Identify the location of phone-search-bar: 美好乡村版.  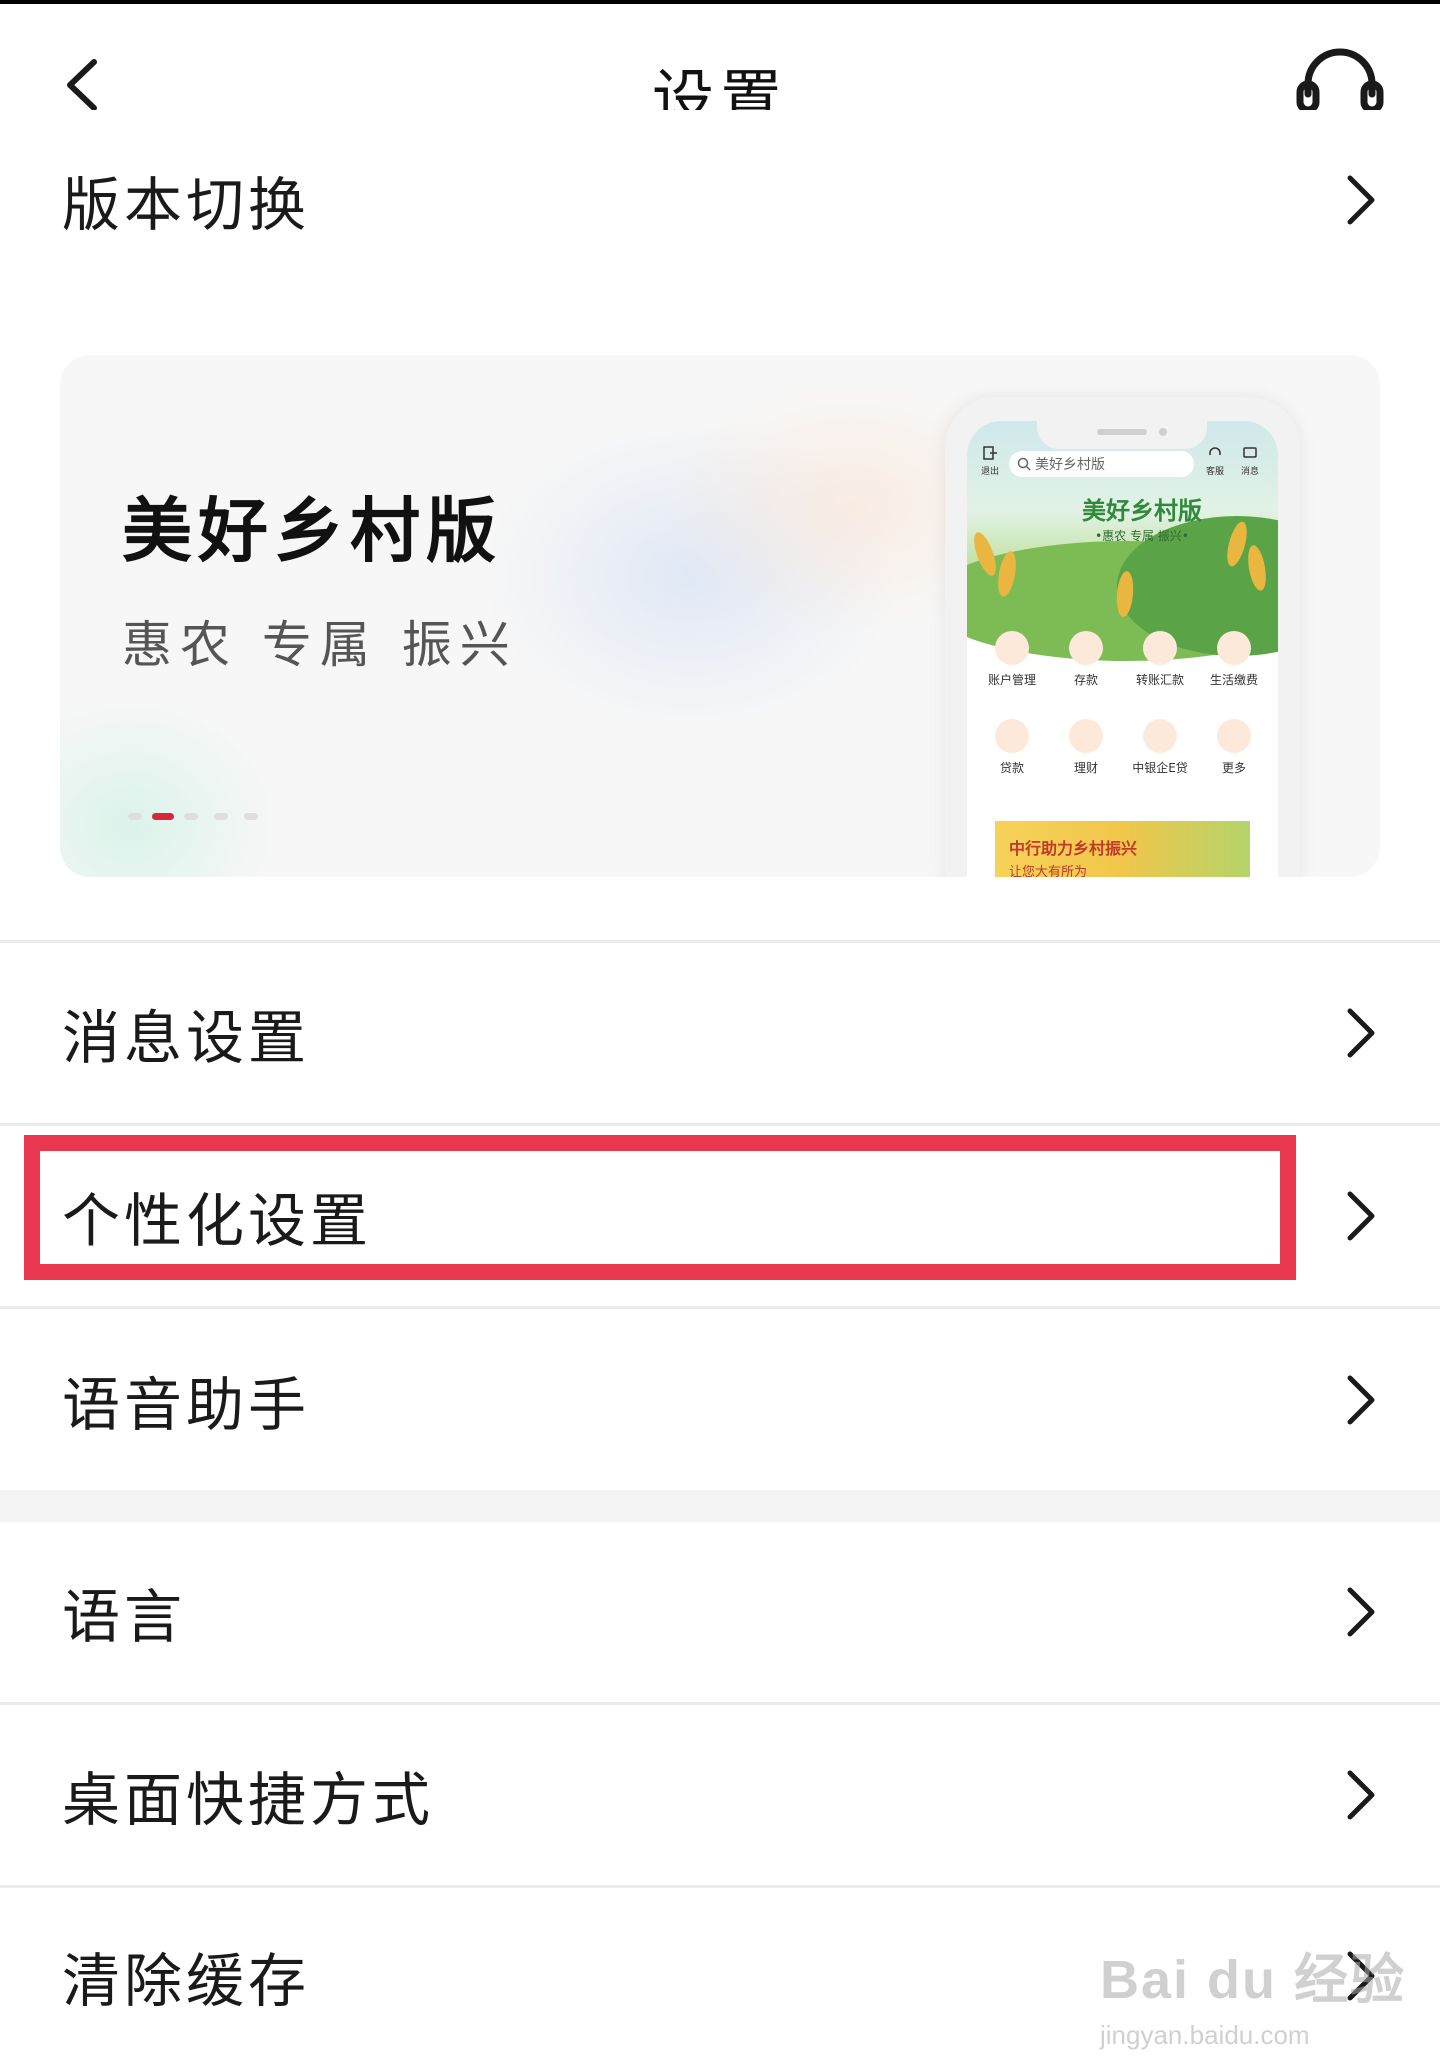
(1101, 464).